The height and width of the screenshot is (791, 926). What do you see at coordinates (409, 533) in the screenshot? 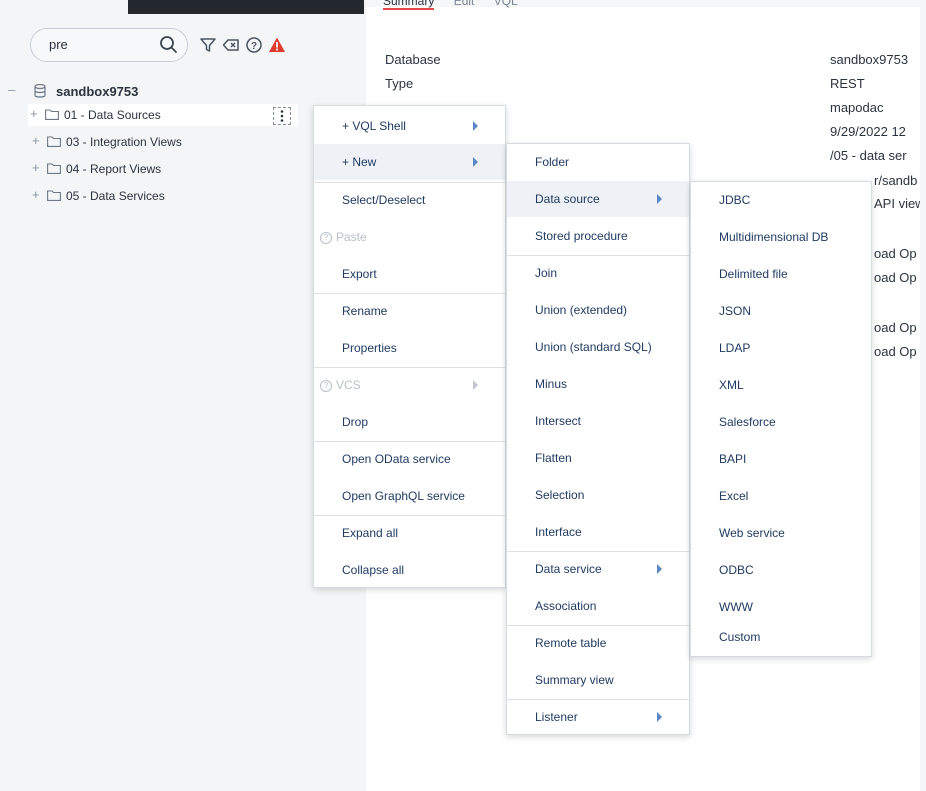
I see `menu-item-expand-all: Expand all` at bounding box center [409, 533].